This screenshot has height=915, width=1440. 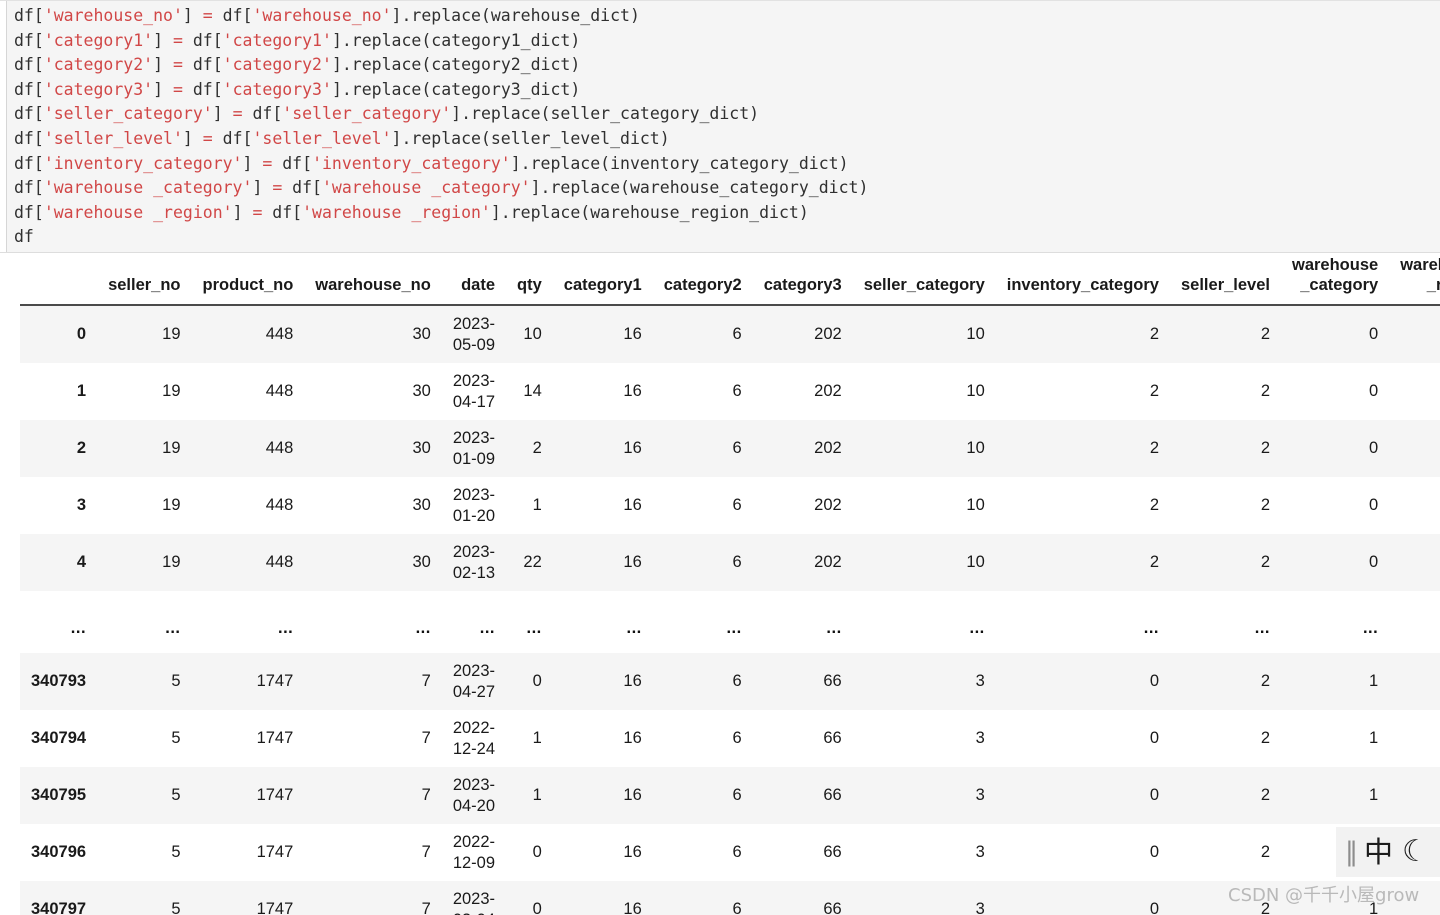 What do you see at coordinates (532, 562) in the screenshot?
I see `table-cell: 22` at bounding box center [532, 562].